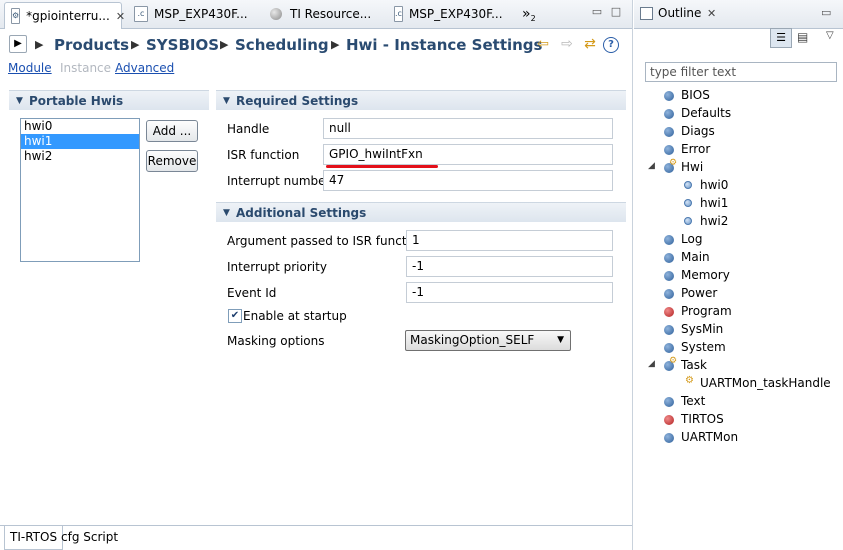 This screenshot has width=843, height=550. Describe the element at coordinates (616, 12) in the screenshot. I see `maximize-icon: □` at that location.